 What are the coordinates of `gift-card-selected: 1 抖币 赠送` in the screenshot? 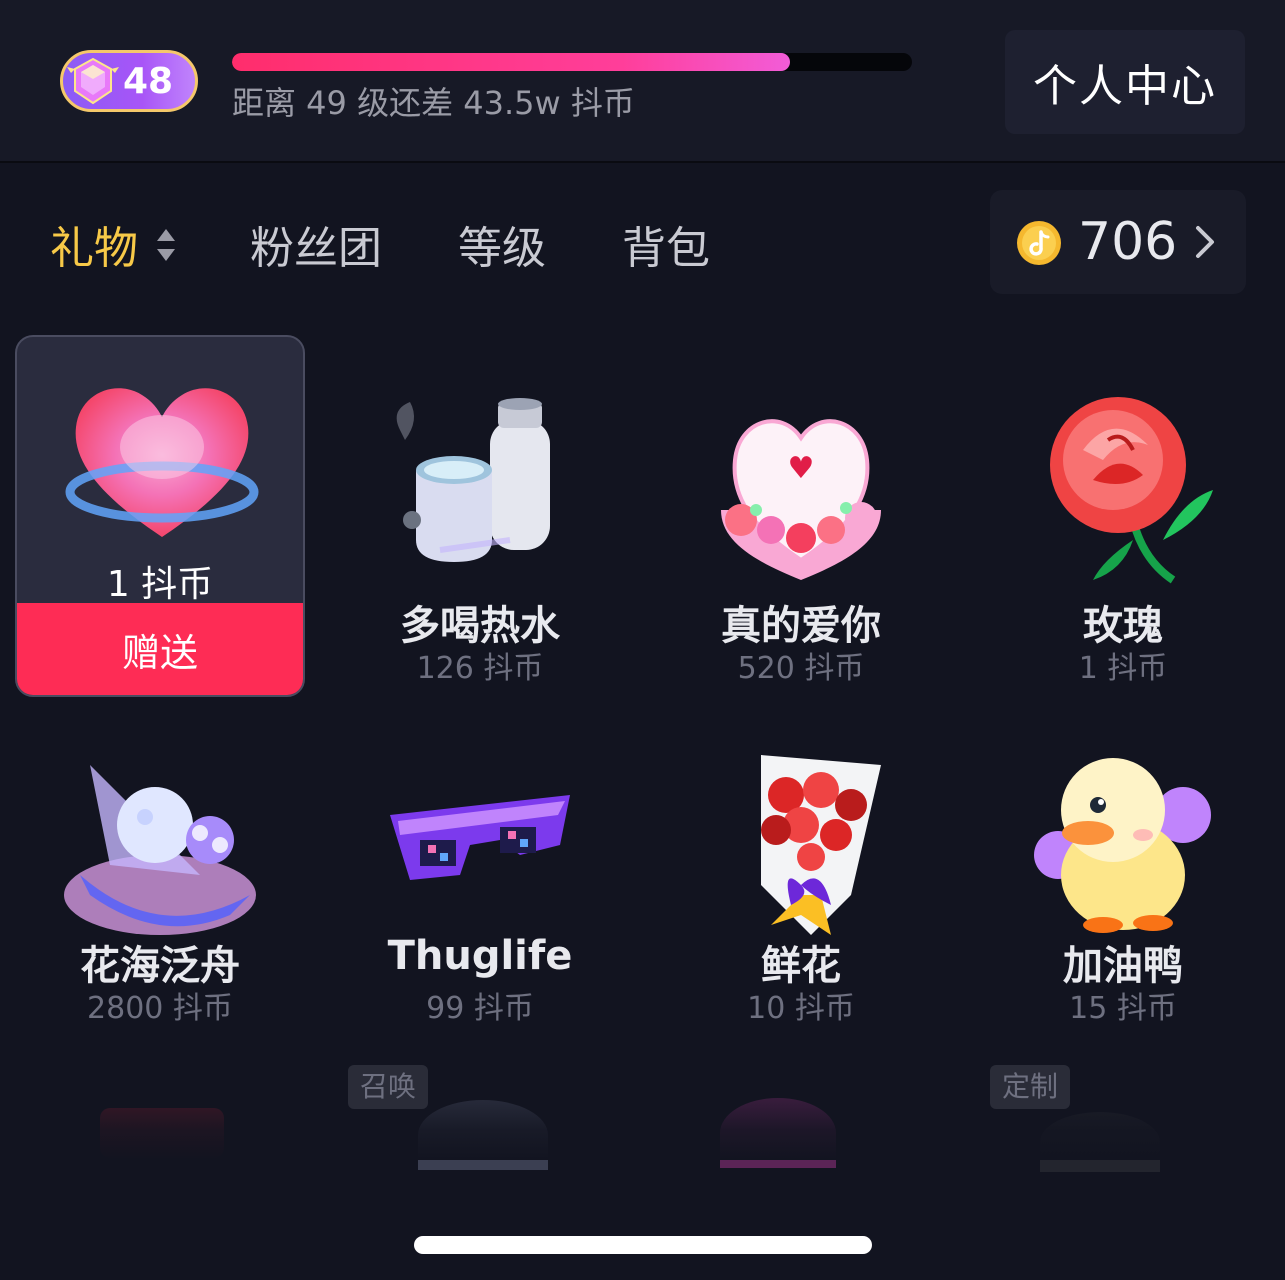 It's located at (160, 516).